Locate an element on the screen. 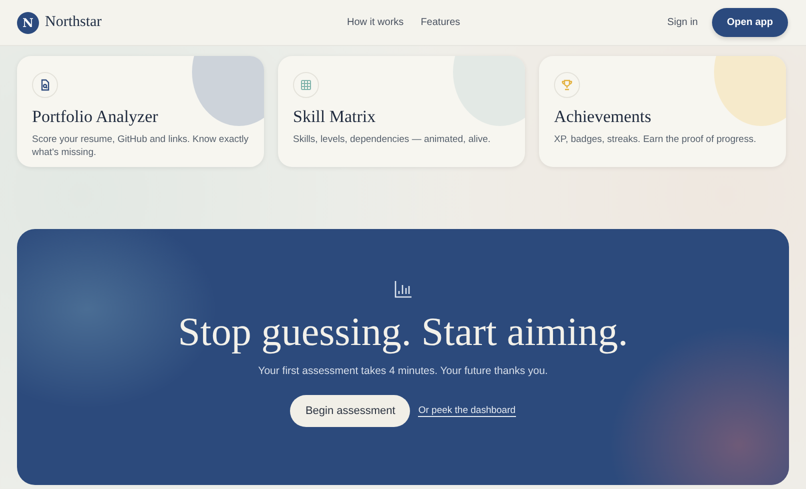 This screenshot has height=489, width=806. begin-assessment-button: Begin assessment is located at coordinates (350, 411).